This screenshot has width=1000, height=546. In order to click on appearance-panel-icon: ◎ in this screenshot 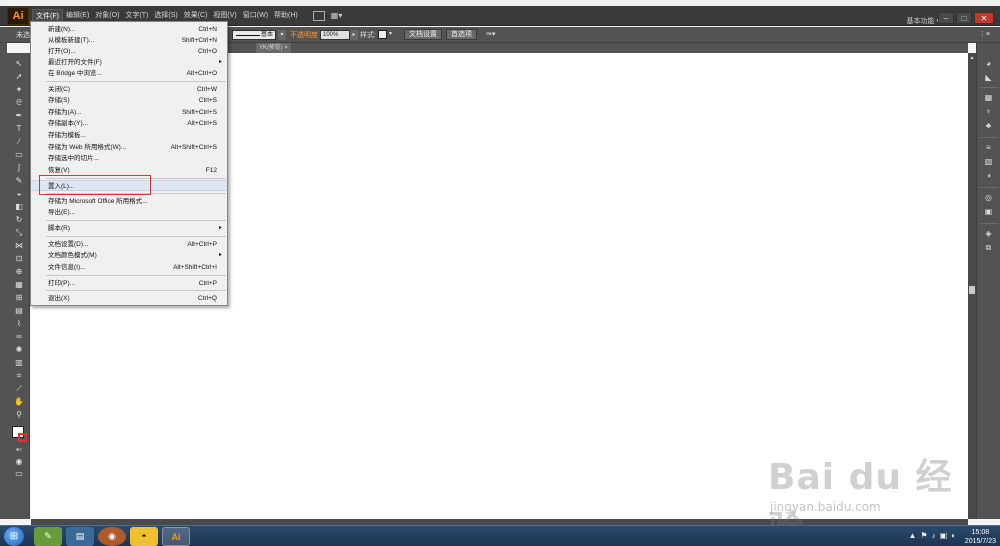, I will do `click(988, 198)`.